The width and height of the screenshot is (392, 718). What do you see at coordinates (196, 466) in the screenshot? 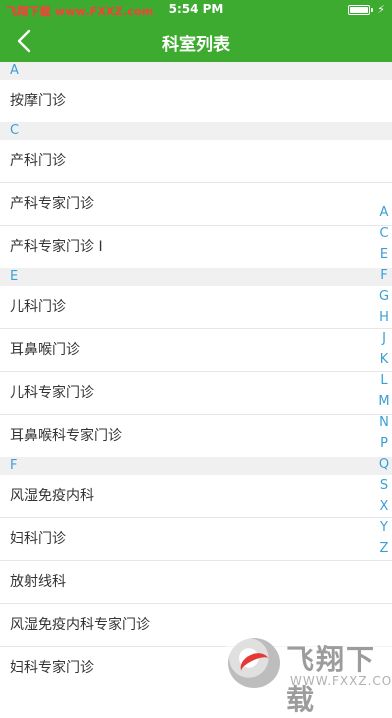
I see `section-header-f: F` at bounding box center [196, 466].